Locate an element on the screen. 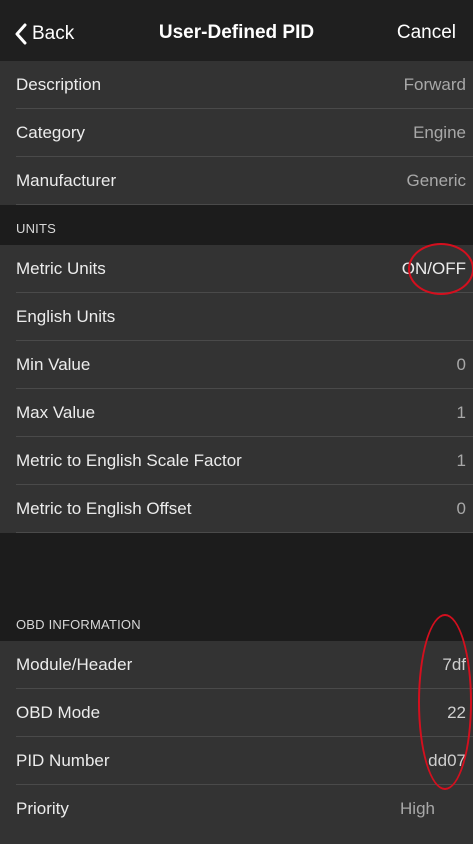 This screenshot has width=473, height=844. metric-units-row: Metric Units ON/OFF is located at coordinates (236, 269).